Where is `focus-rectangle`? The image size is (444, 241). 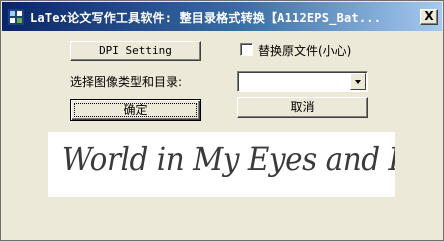 focus-rectangle is located at coordinates (135, 110).